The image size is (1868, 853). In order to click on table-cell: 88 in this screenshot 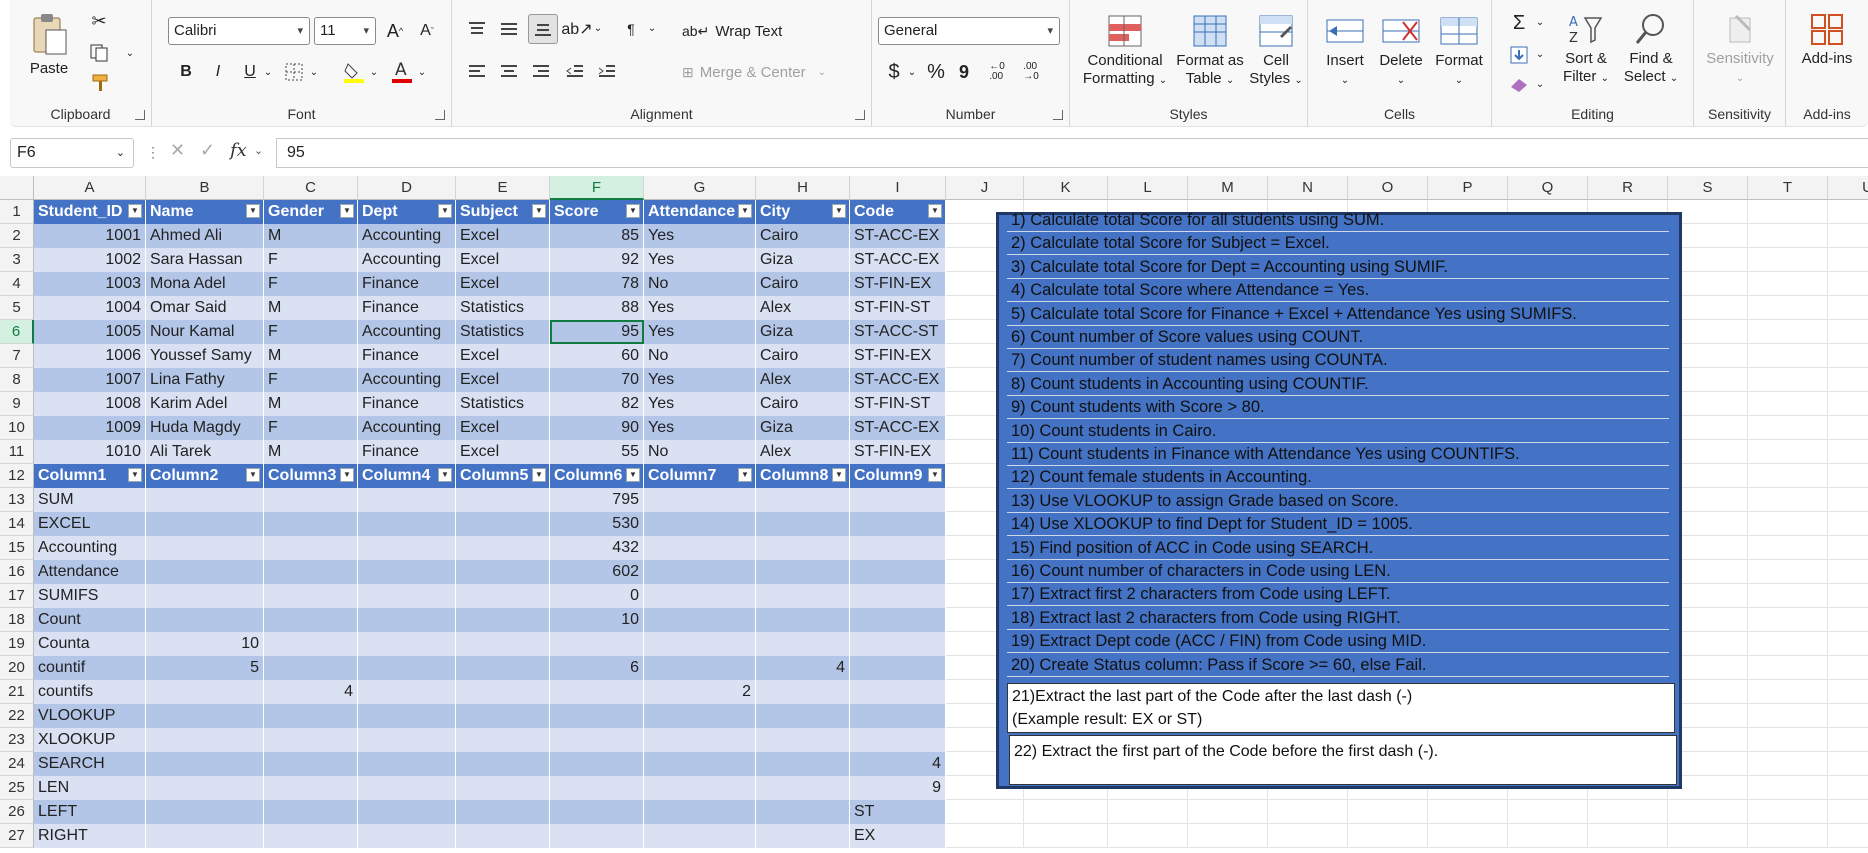, I will do `click(597, 308)`.